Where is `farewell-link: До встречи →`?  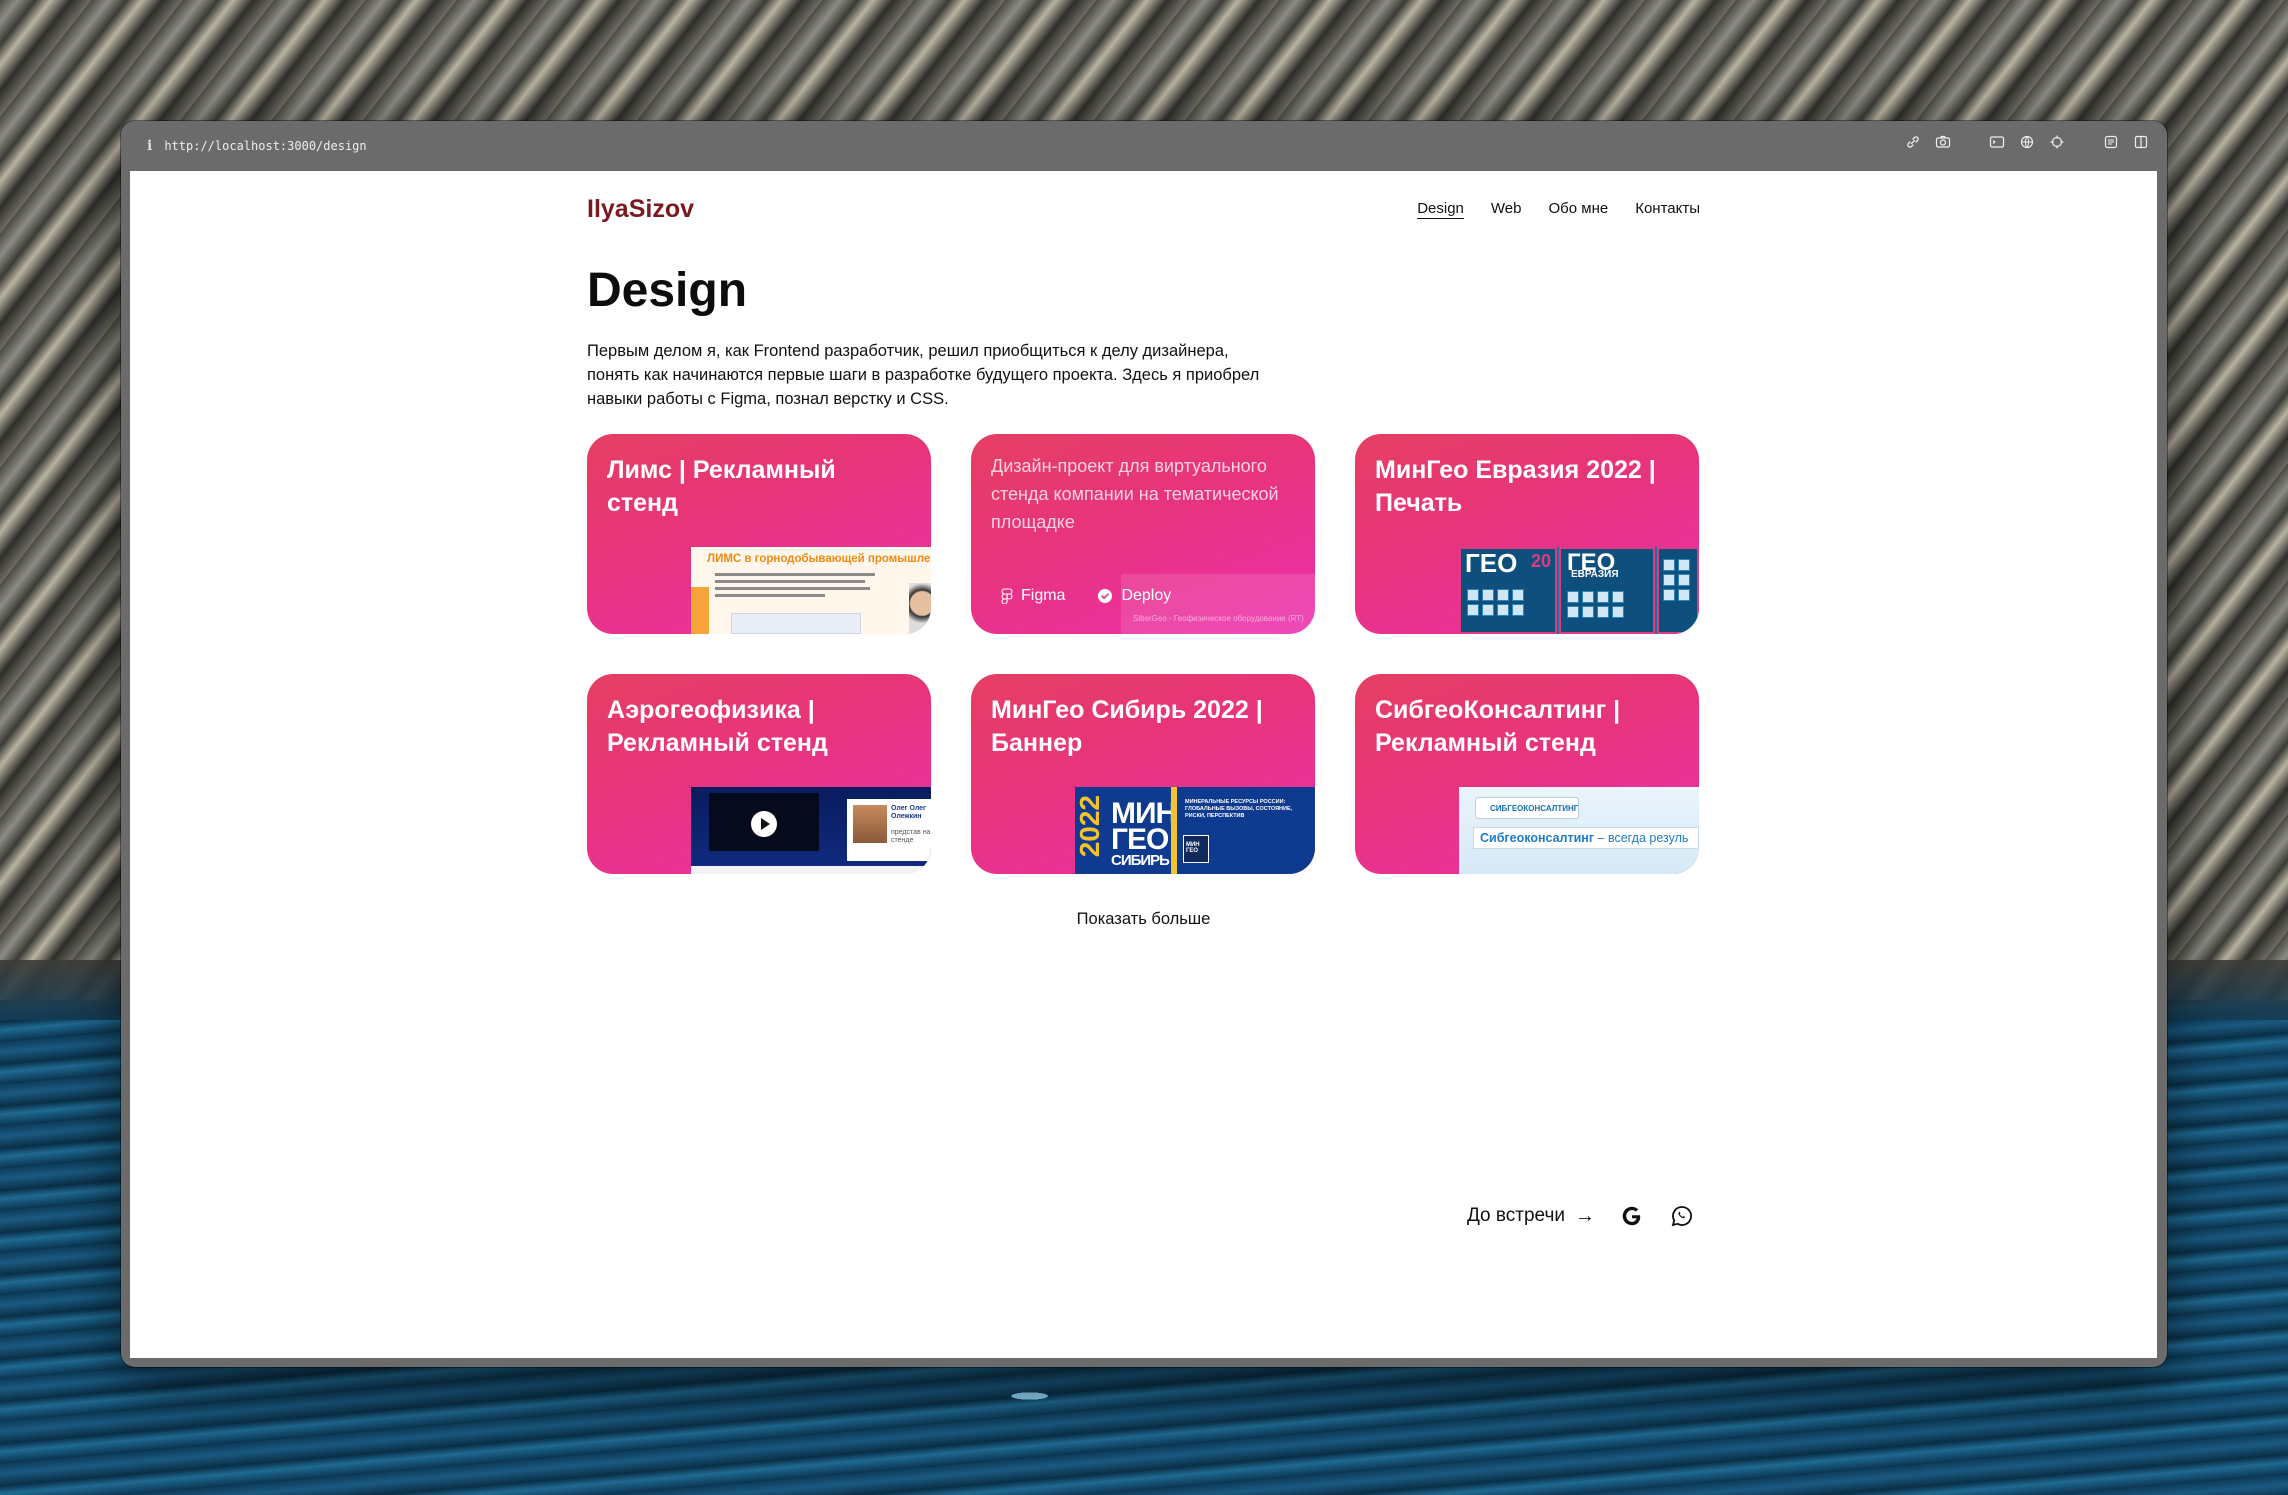
farewell-link: До встречи → is located at coordinates (1531, 1216).